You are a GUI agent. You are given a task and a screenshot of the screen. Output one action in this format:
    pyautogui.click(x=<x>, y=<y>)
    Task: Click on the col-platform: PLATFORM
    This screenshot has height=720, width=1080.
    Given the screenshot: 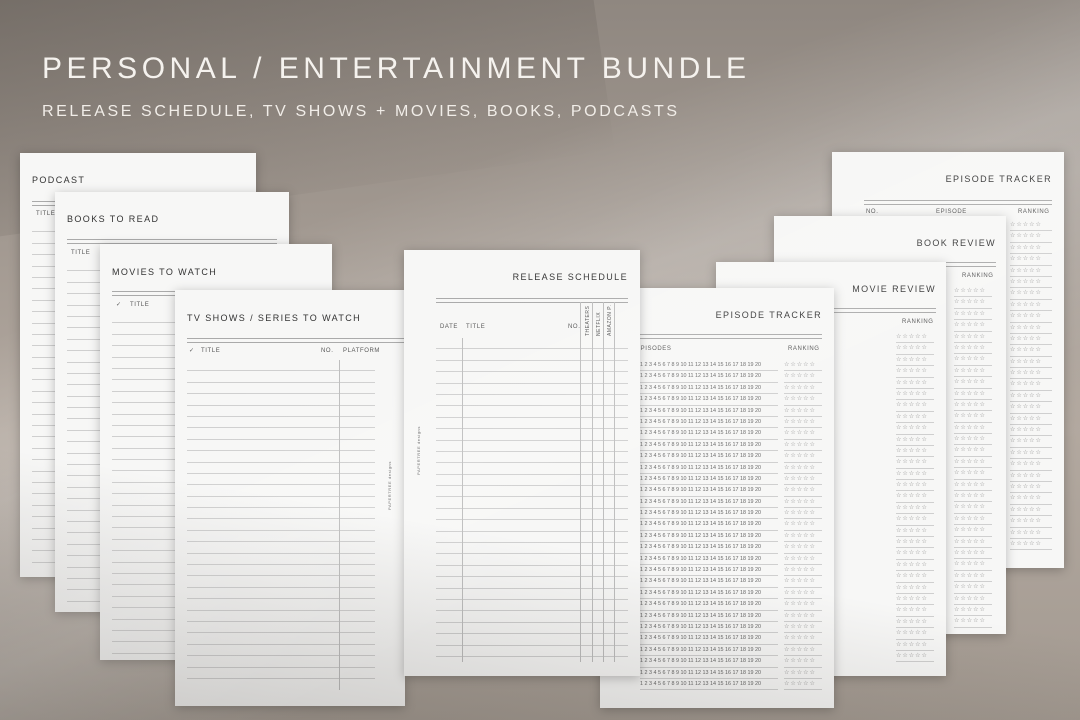 What is the action you would take?
    pyautogui.click(x=362, y=351)
    